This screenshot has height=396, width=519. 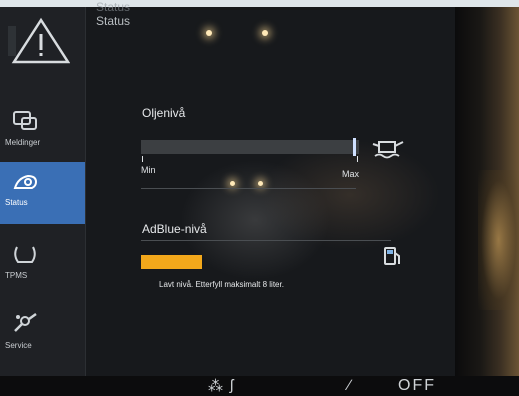 I want to click on adblue-level-bar, so click(x=171, y=262).